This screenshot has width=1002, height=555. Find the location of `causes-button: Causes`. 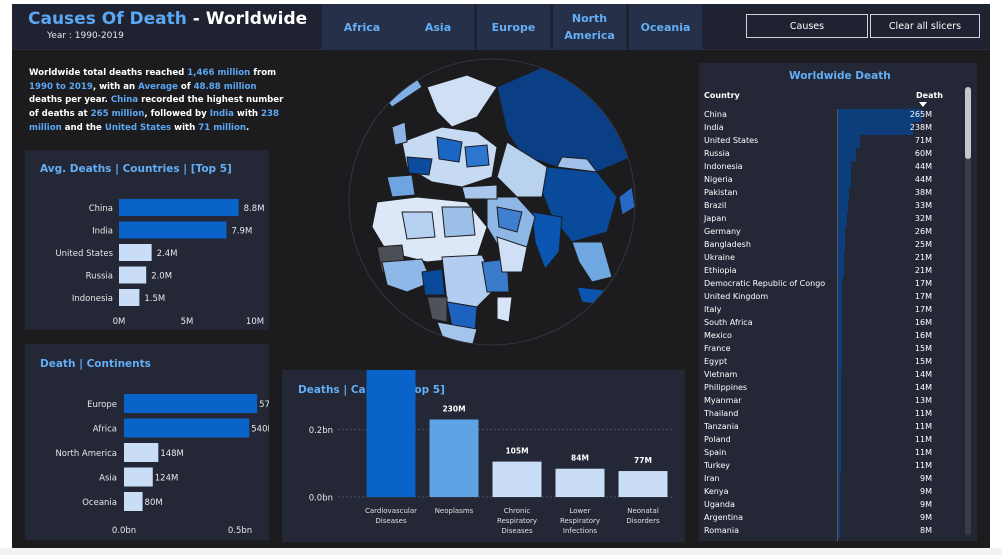

causes-button: Causes is located at coordinates (807, 26).